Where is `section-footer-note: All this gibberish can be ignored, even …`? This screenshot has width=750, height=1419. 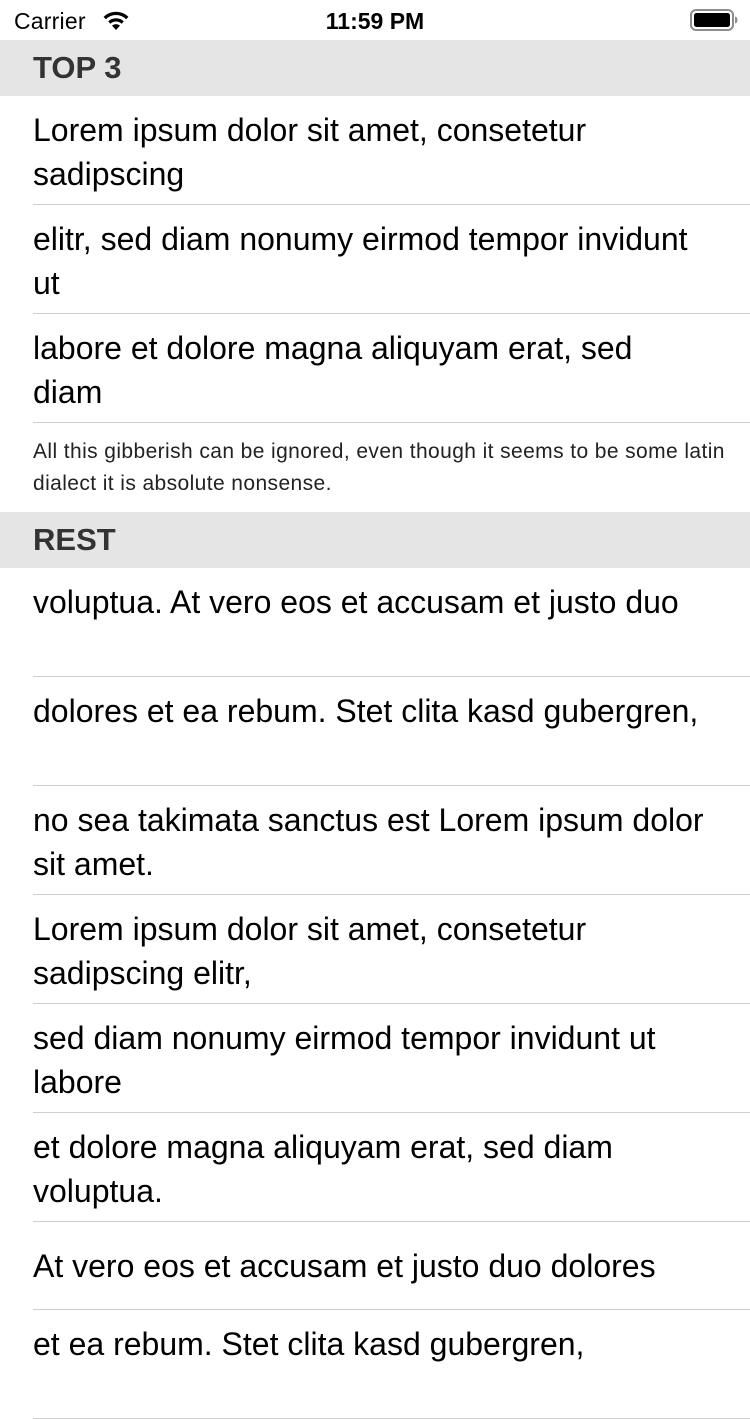 section-footer-note: All this gibberish can be ignored, even … is located at coordinates (375, 467).